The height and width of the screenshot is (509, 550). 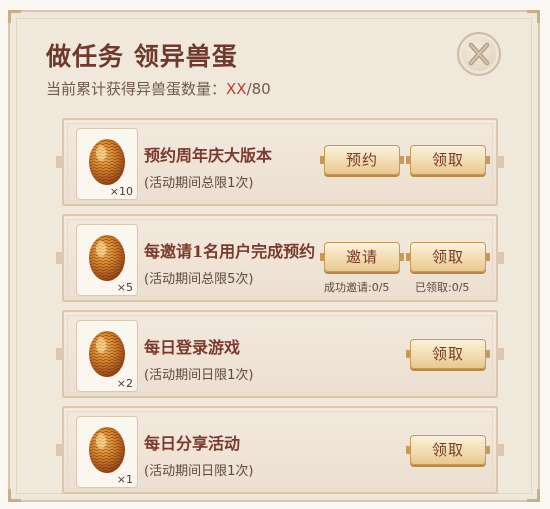 What do you see at coordinates (362, 257) in the screenshot?
I see `invite-button: 邀请` at bounding box center [362, 257].